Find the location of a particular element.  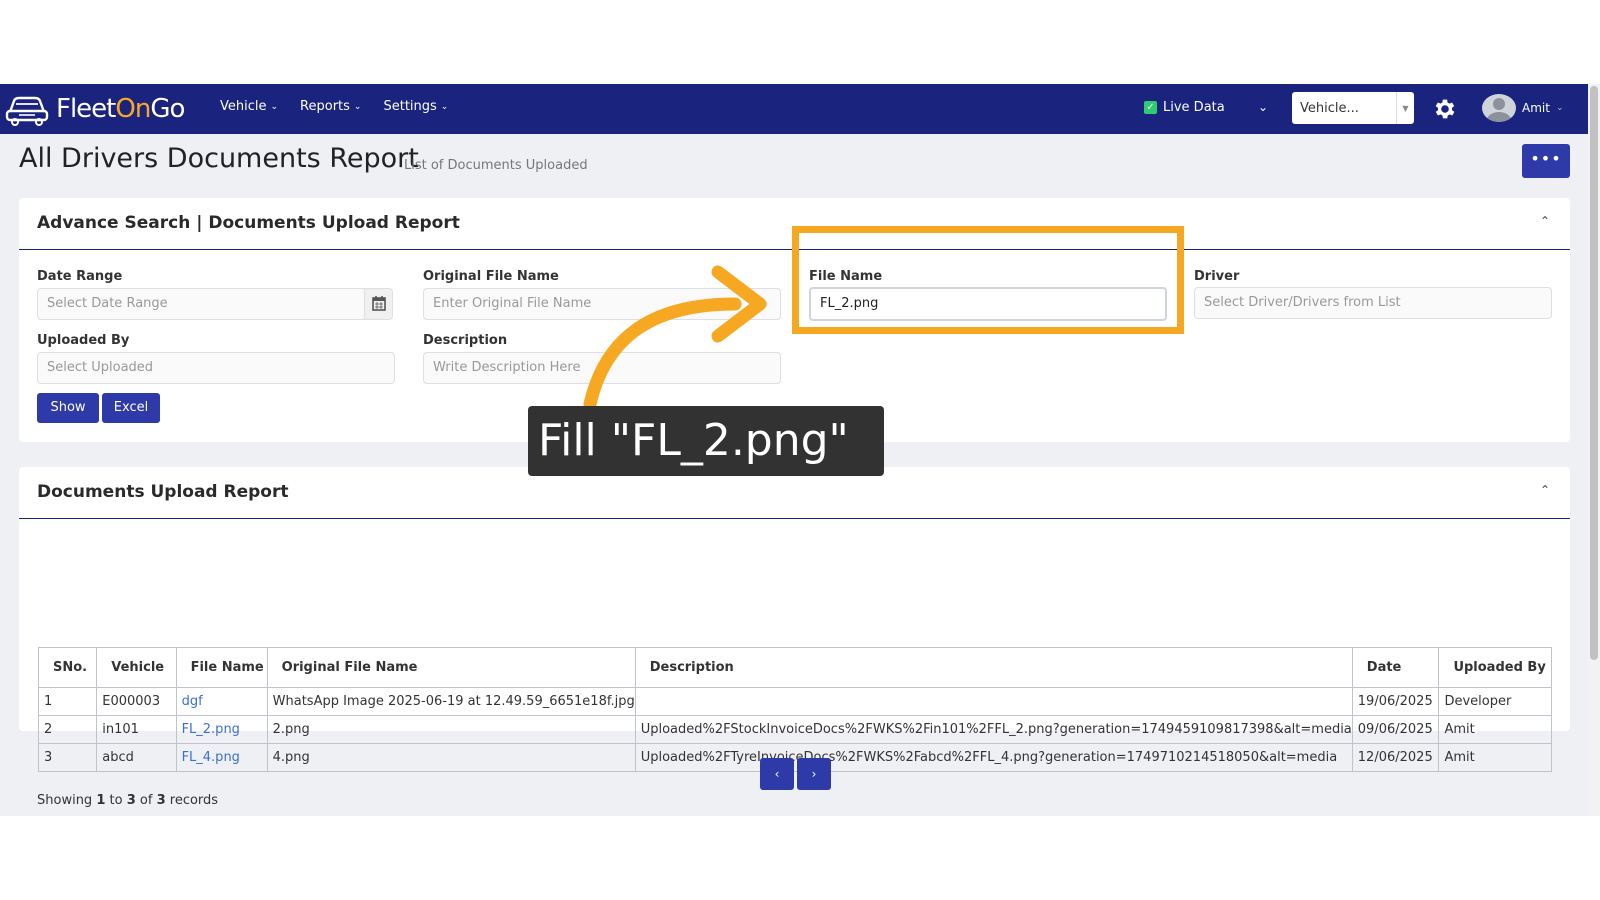

scrollbar-thumb is located at coordinates (1594, 373).